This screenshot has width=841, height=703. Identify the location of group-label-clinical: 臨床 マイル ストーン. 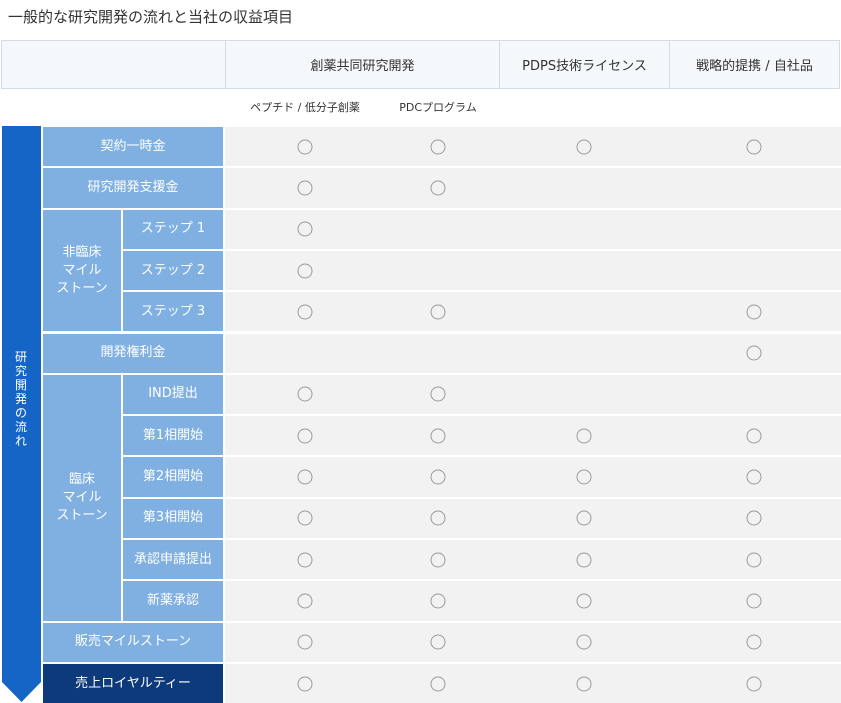
(82, 497).